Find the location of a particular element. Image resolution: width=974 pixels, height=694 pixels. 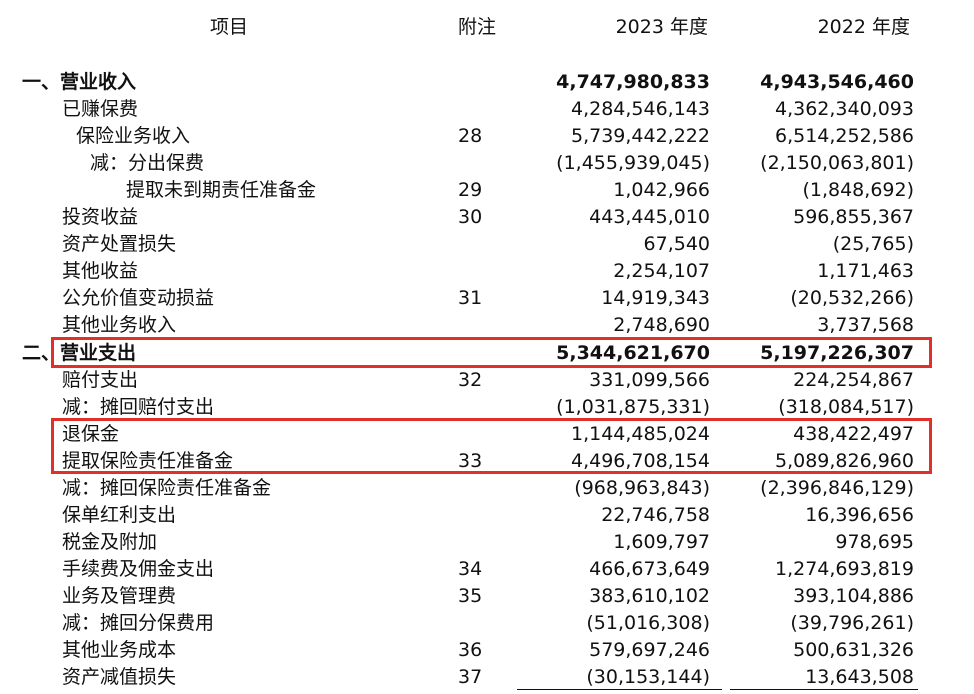

row-label: 保险业务收入 is located at coordinates (133, 136).